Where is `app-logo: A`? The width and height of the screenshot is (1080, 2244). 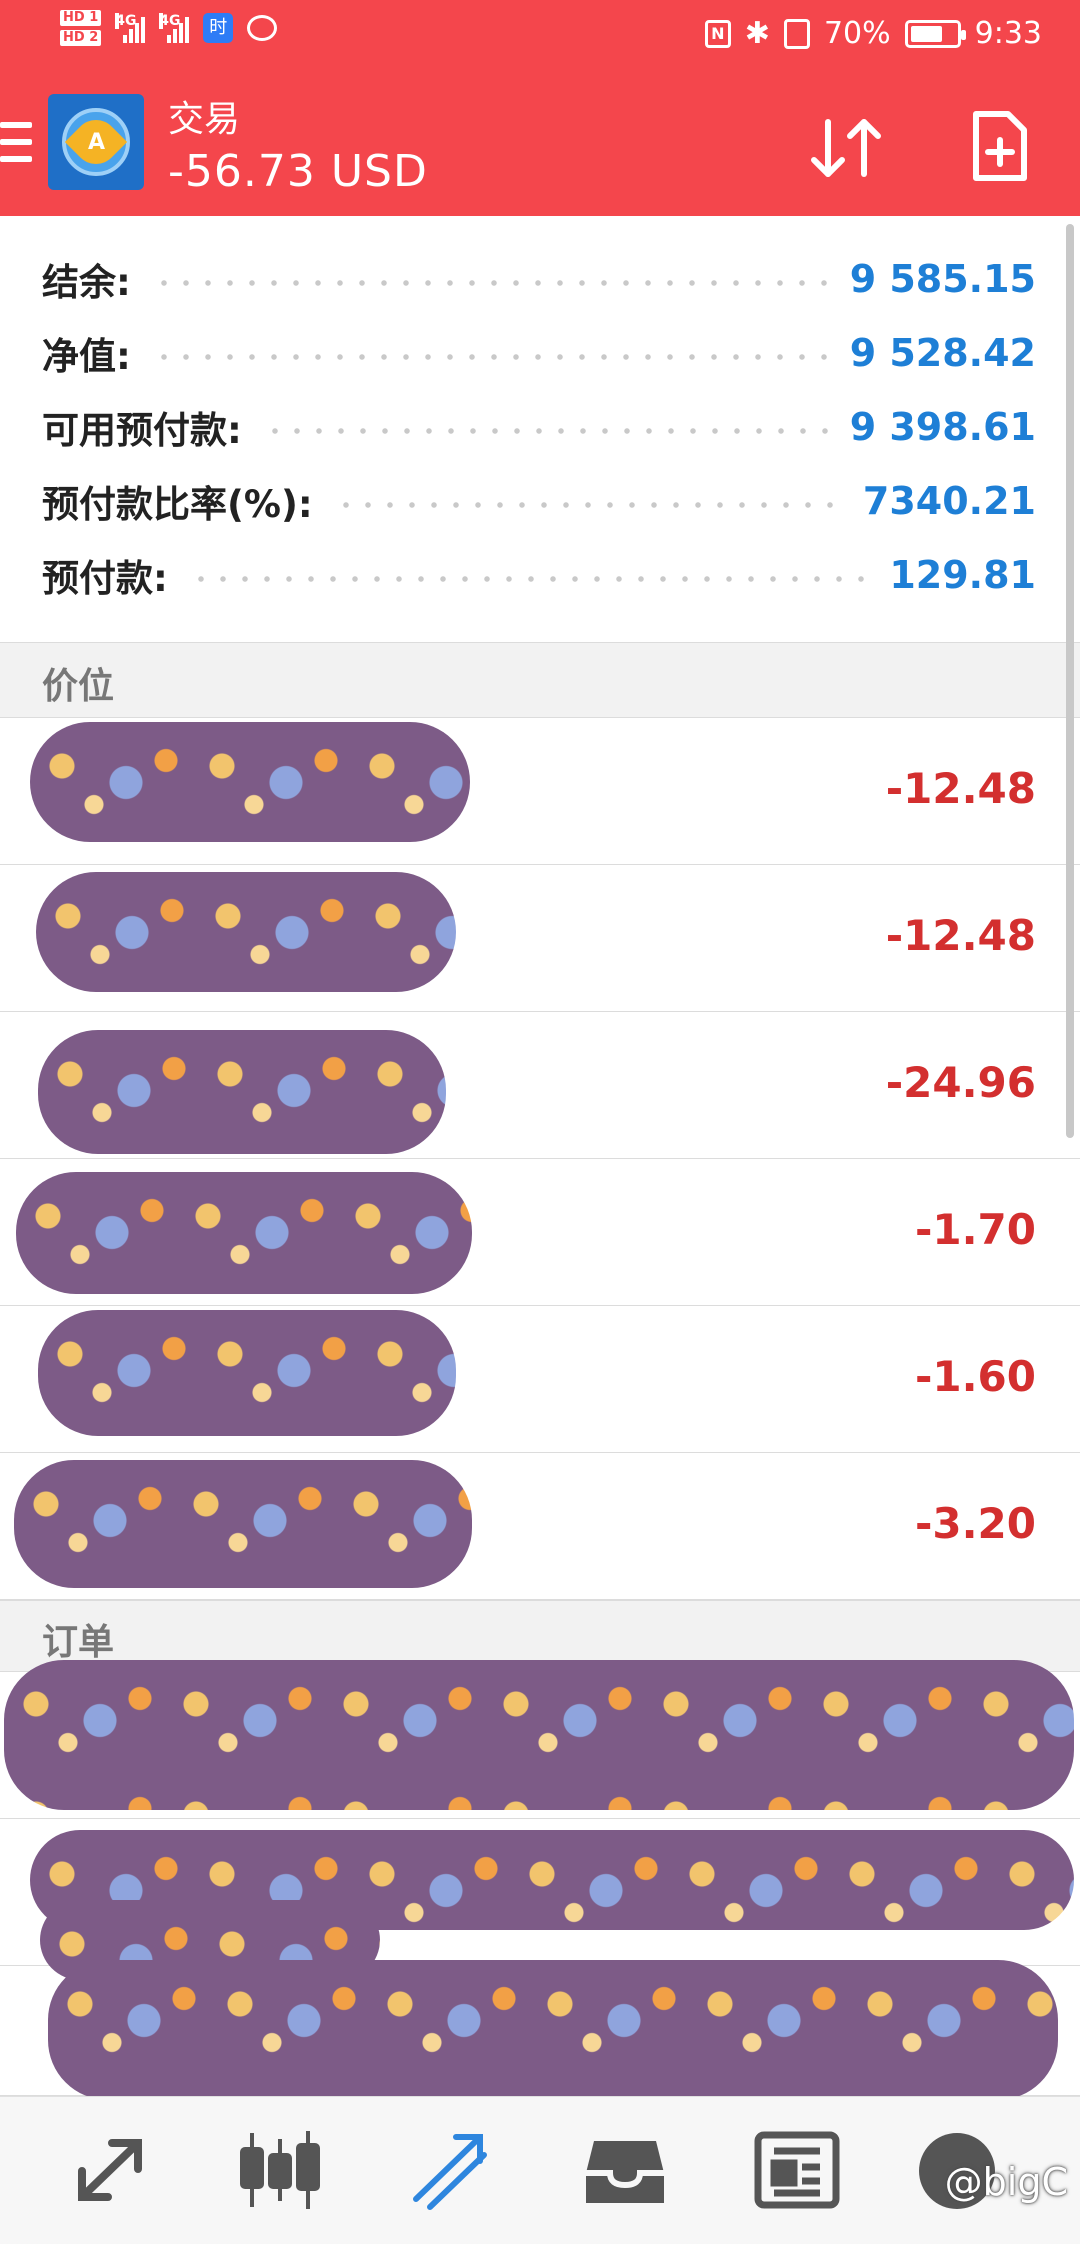 app-logo: A is located at coordinates (96, 142).